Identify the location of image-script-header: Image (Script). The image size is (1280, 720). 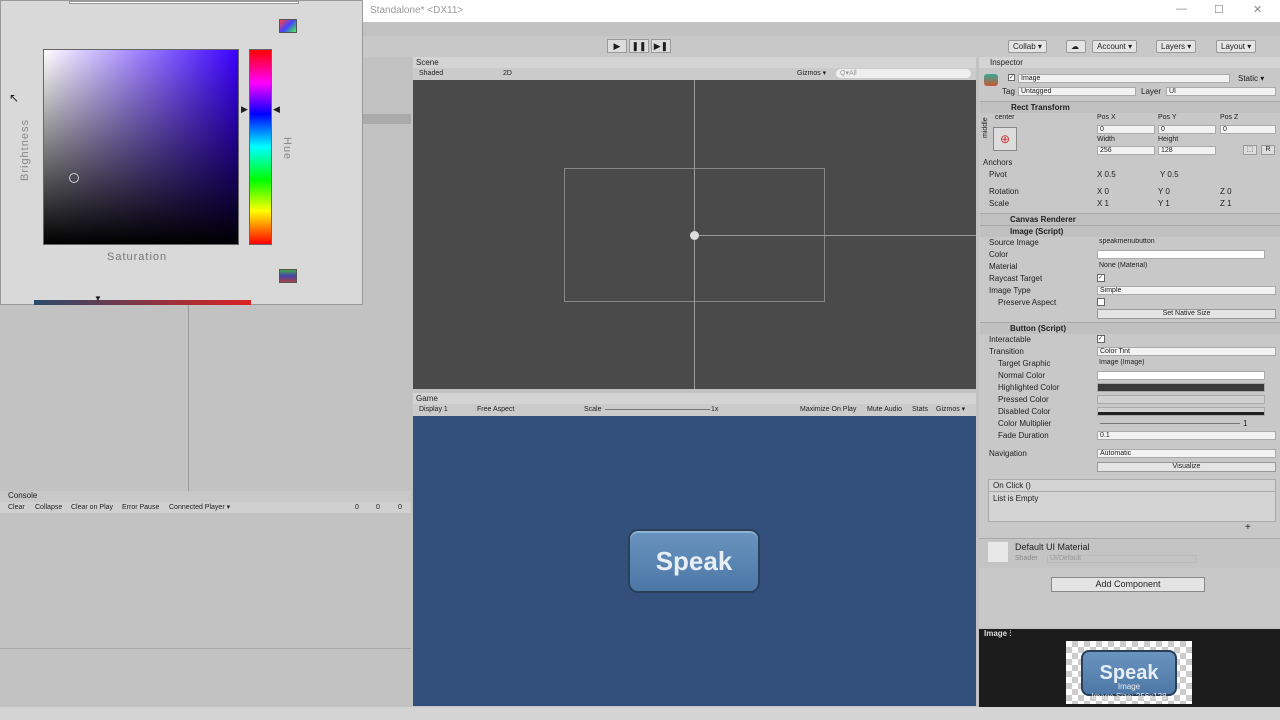
(1130, 231).